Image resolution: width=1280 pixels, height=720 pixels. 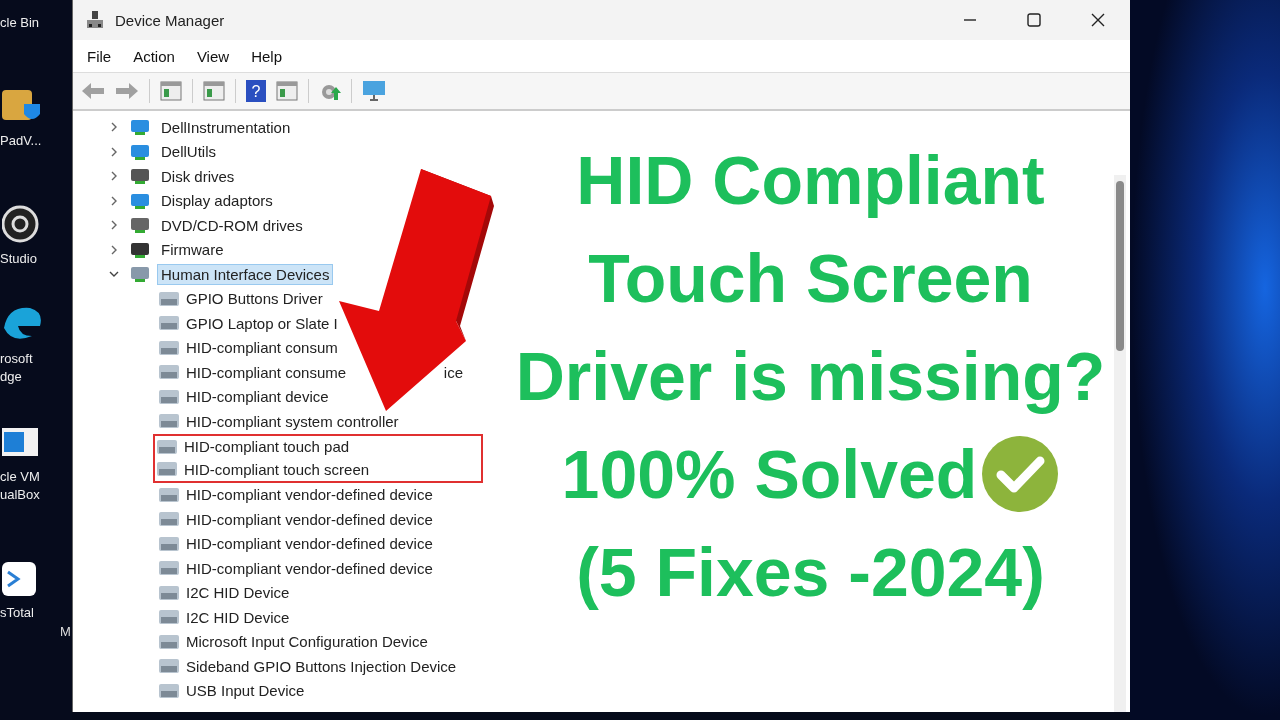 I want to click on tree-item: HID-compliant touch screen, so click(x=277, y=469).